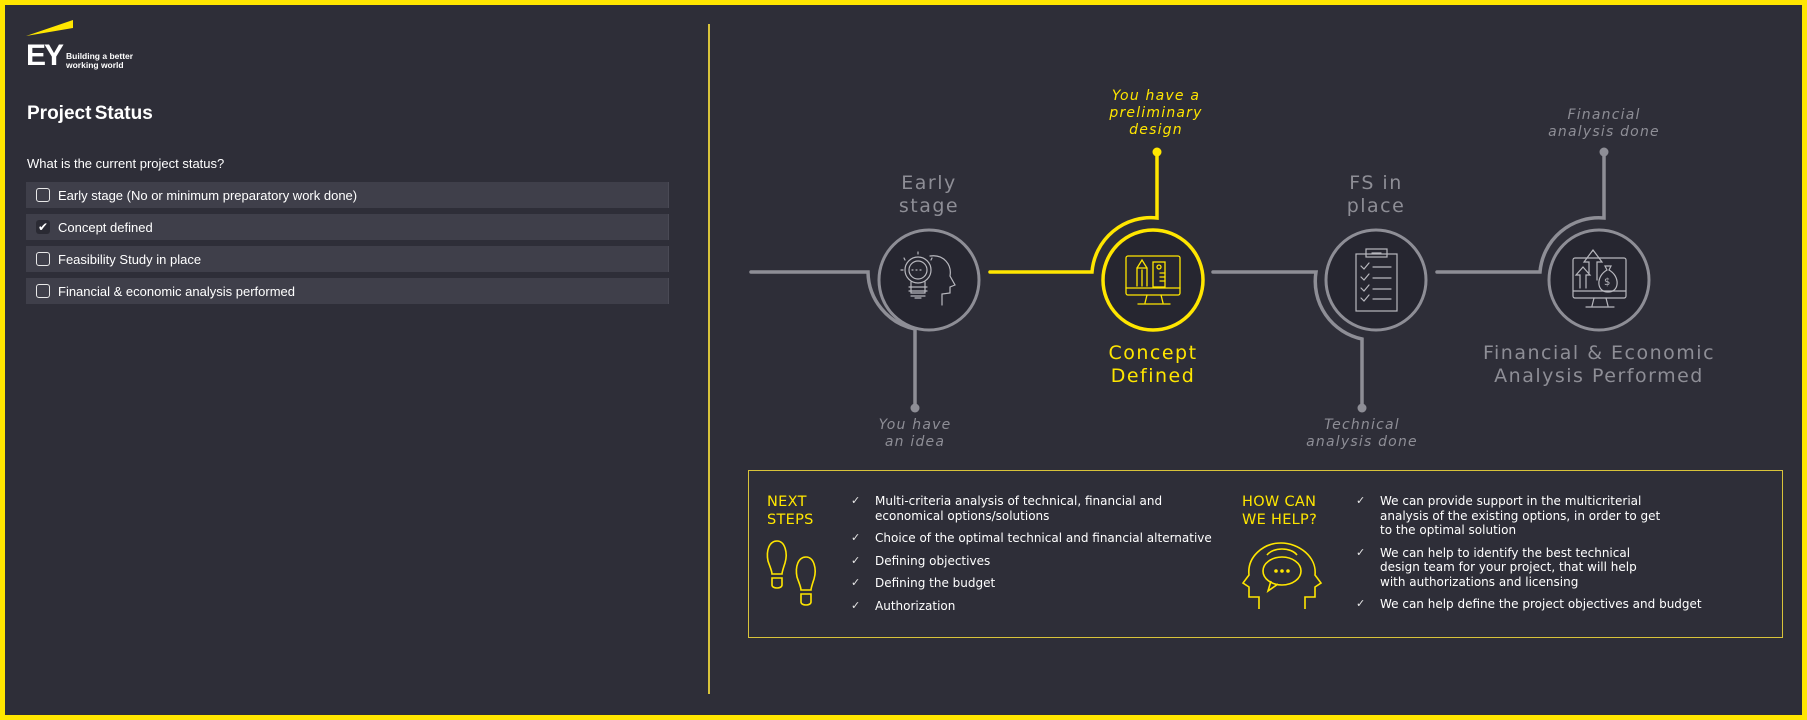 The image size is (1807, 720). Describe the element at coordinates (921, 560) in the screenshot. I see `next-step-item: ✓ Defining objectives` at that location.